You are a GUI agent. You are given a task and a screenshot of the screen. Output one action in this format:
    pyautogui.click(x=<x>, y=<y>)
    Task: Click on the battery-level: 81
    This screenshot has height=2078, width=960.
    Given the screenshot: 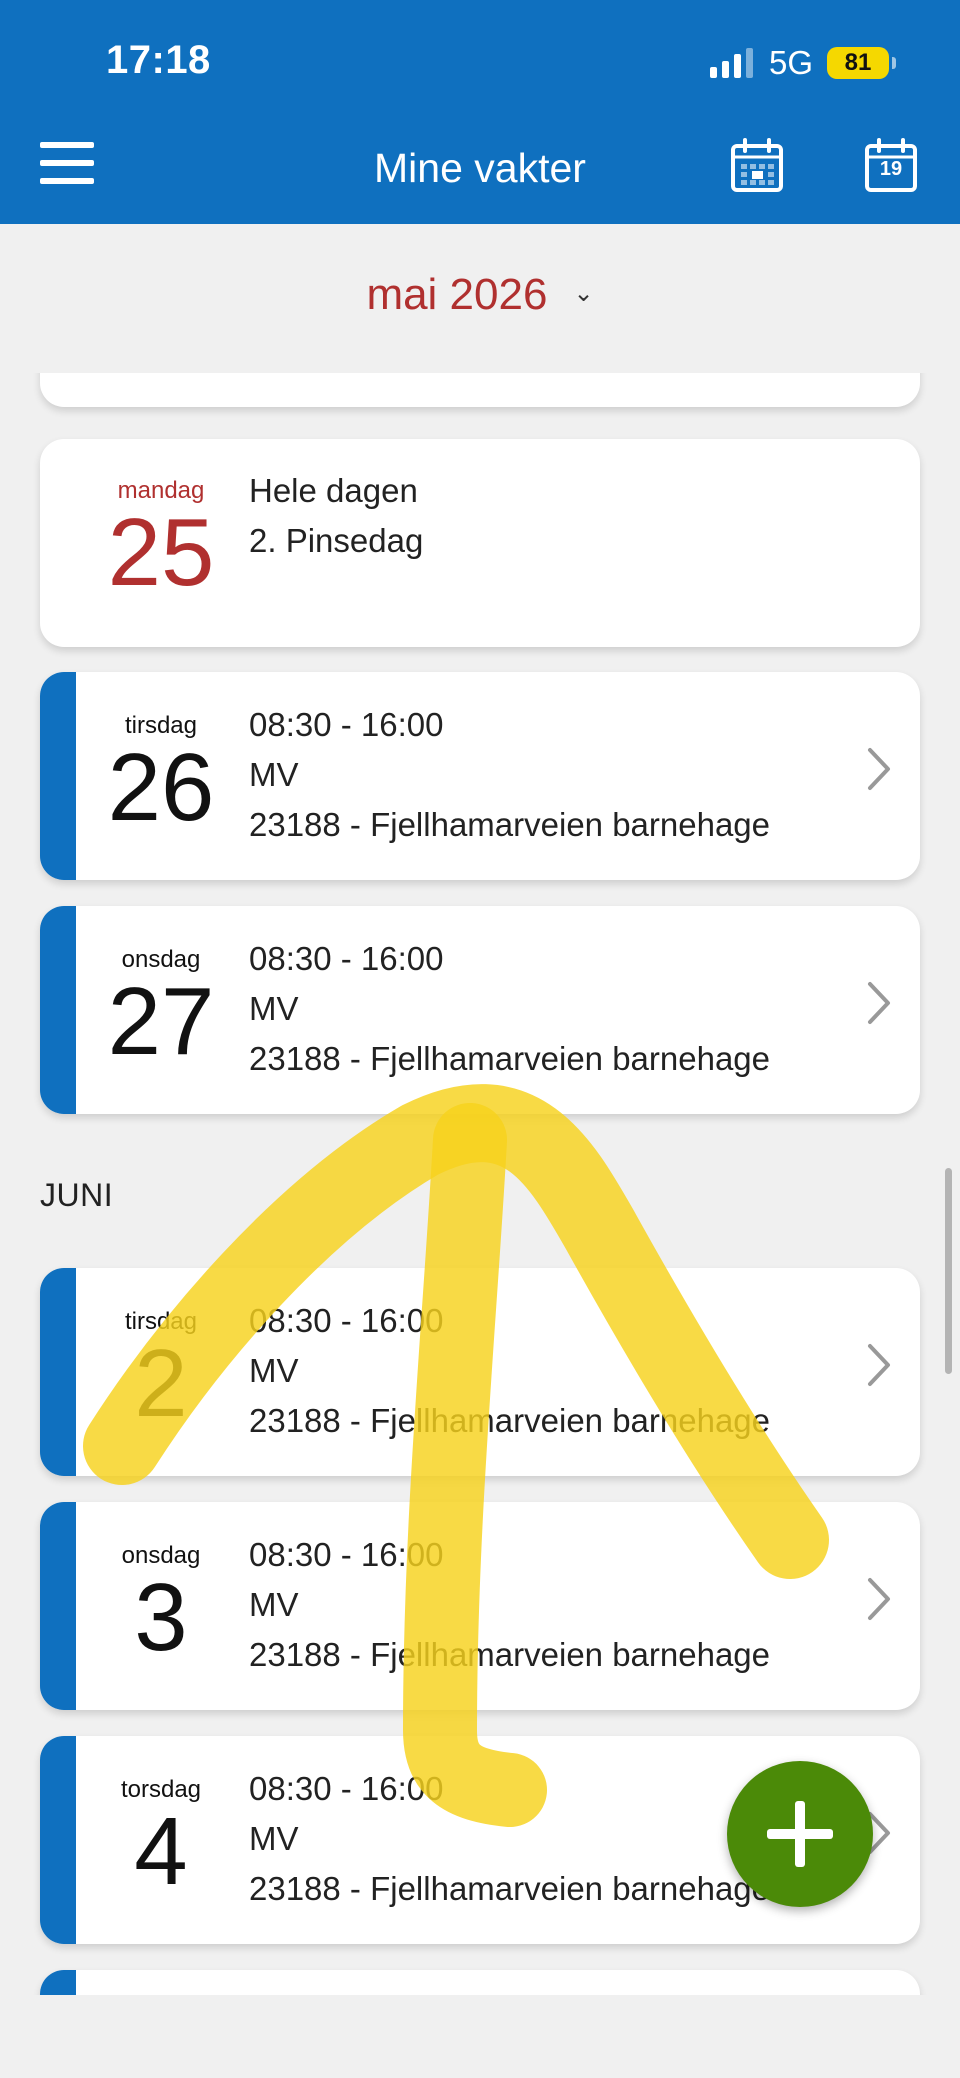 What is the action you would take?
    pyautogui.click(x=858, y=62)
    